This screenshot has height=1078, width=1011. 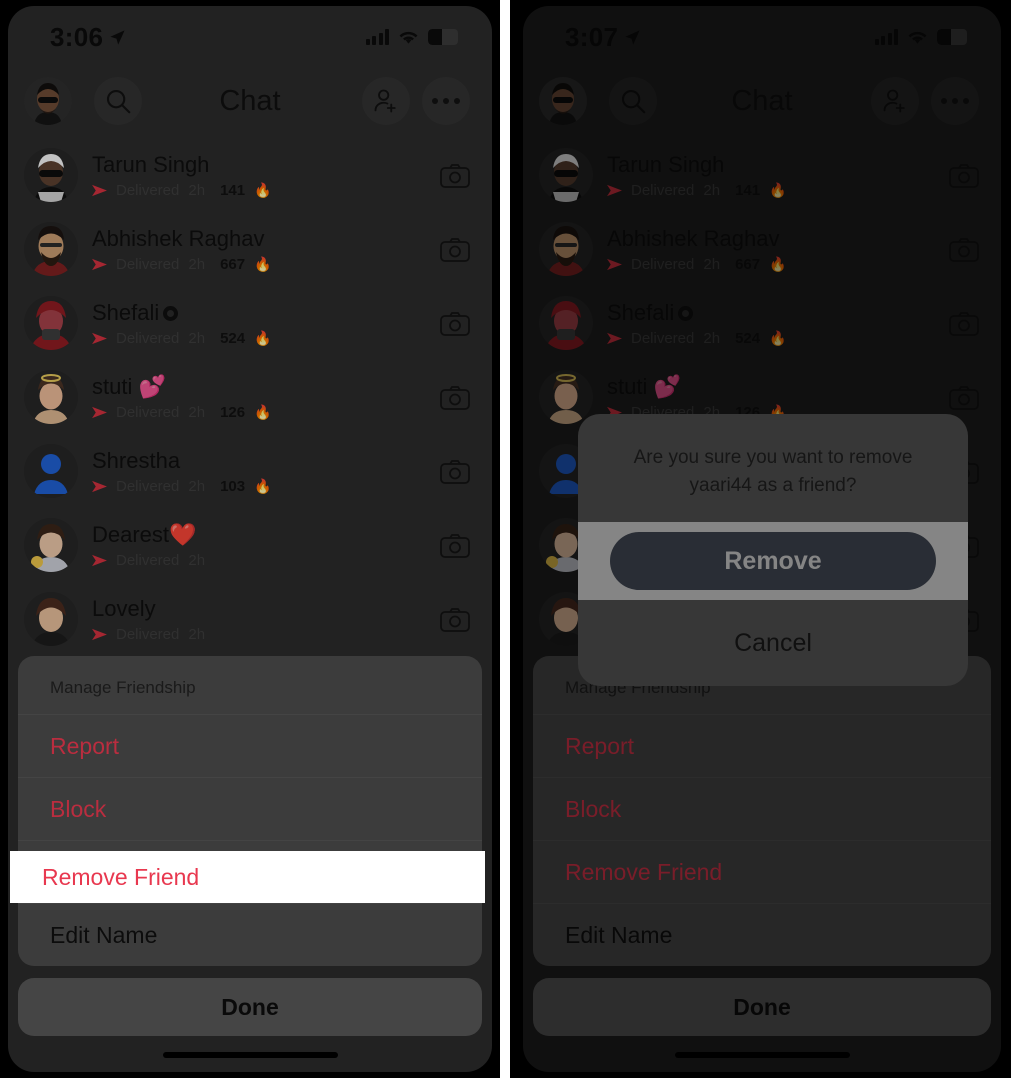 I want to click on chat-name-text: Shrestha, so click(x=136, y=460).